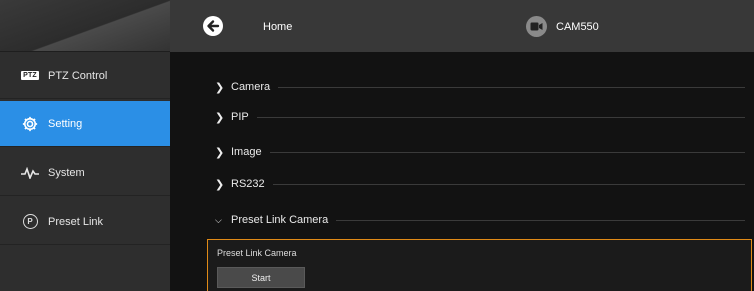 This screenshot has height=291, width=754. Describe the element at coordinates (218, 219) in the screenshot. I see `chevron-down-icon: ⌵` at that location.